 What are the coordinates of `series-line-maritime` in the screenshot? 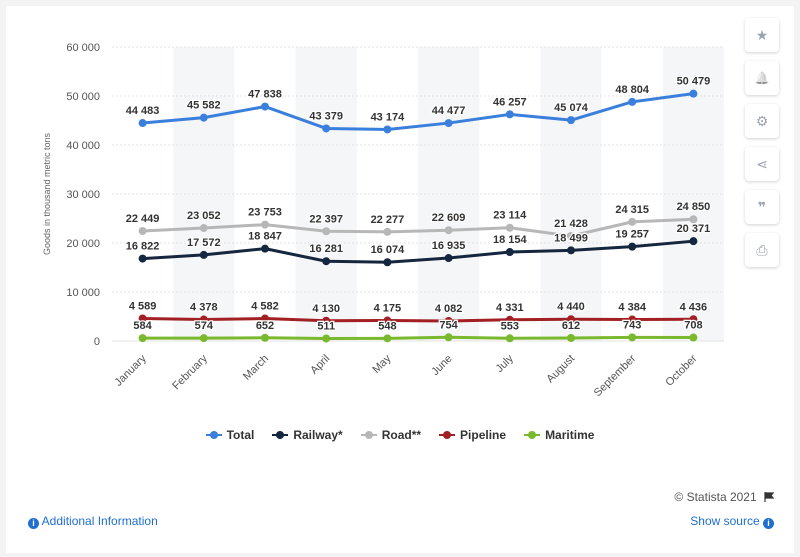 It's located at (418, 337).